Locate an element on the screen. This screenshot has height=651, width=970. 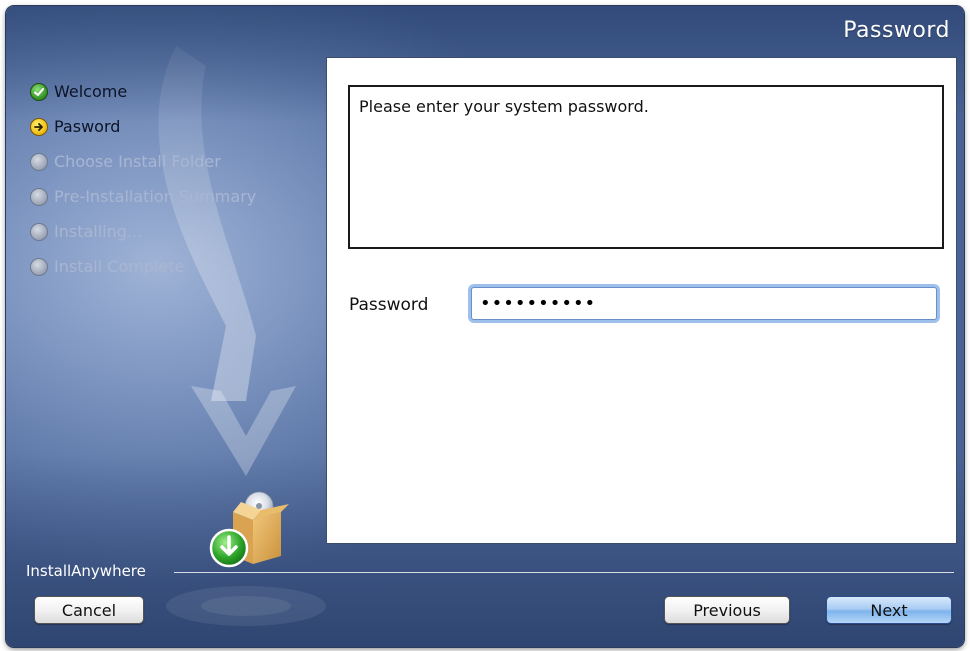
step-welcome: Welcome is located at coordinates (143, 91).